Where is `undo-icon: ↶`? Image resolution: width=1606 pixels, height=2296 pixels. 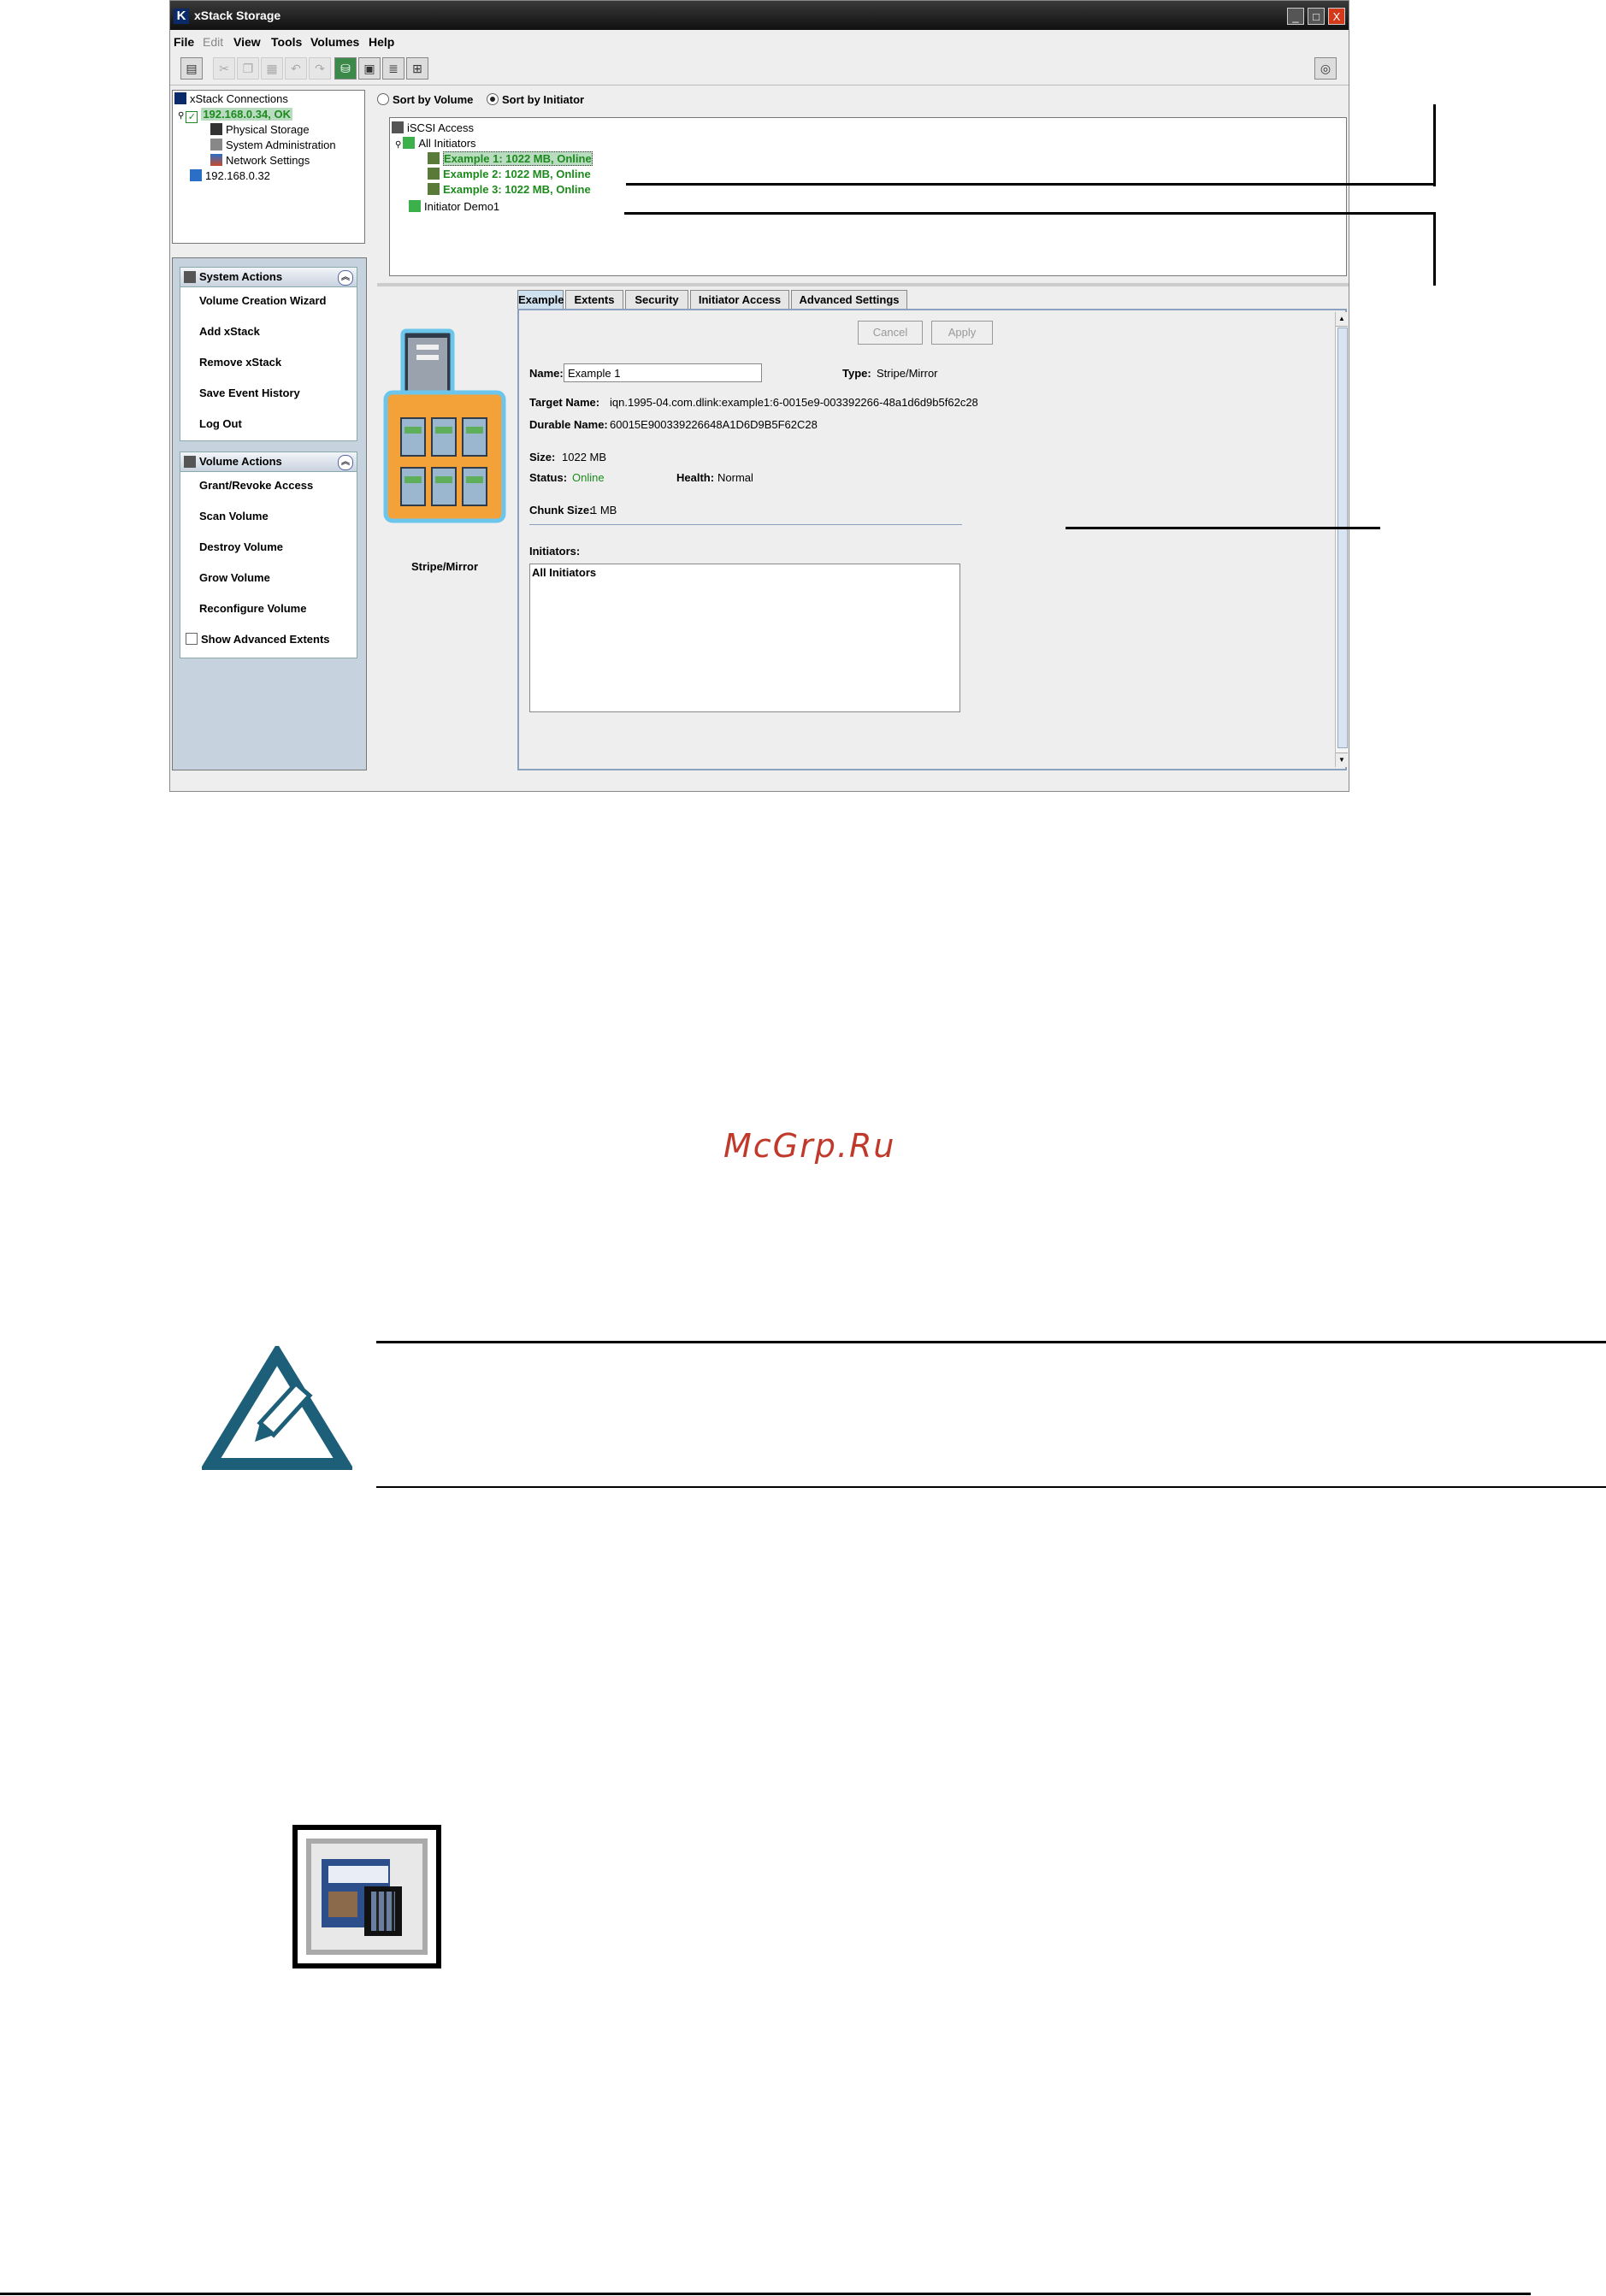 undo-icon: ↶ is located at coordinates (296, 68).